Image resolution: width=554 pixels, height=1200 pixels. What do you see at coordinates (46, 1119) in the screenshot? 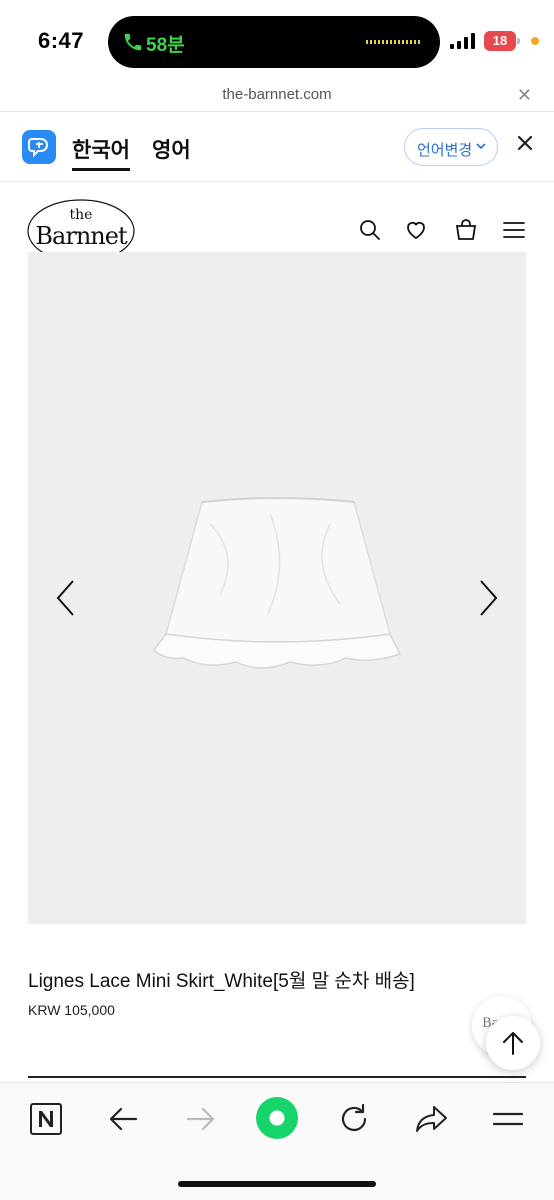
I see `naver-icon` at bounding box center [46, 1119].